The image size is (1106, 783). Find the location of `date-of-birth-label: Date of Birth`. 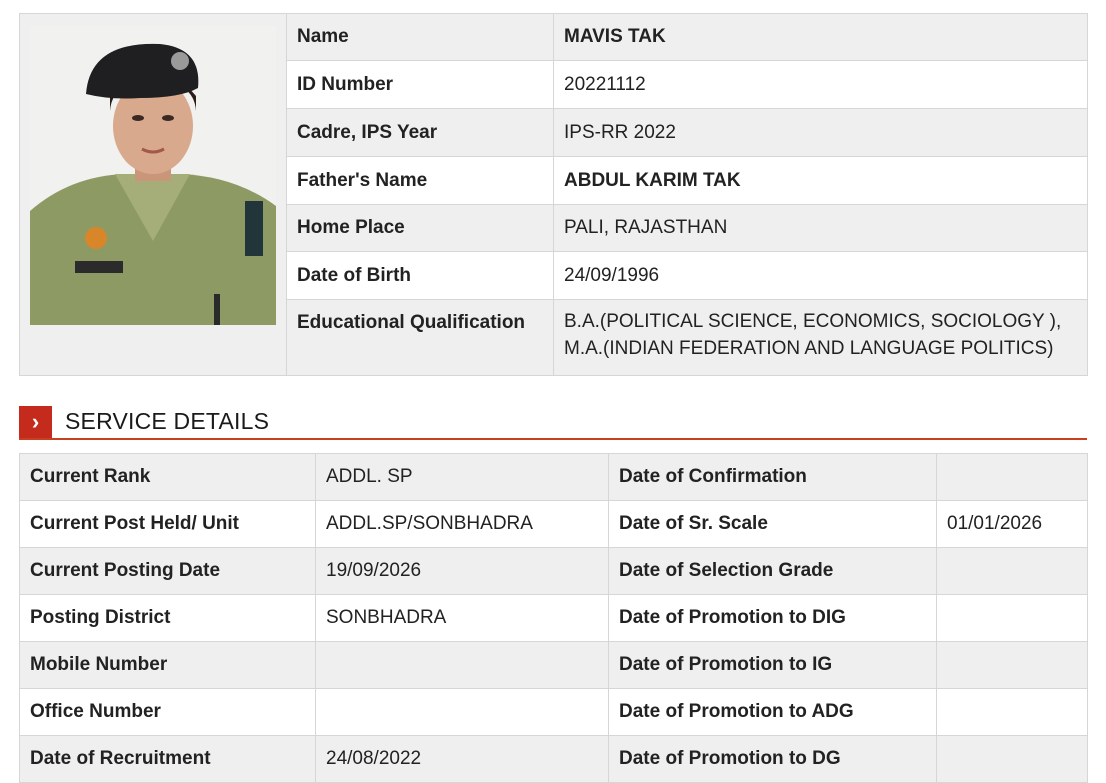

date-of-birth-label: Date of Birth is located at coordinates (420, 275).